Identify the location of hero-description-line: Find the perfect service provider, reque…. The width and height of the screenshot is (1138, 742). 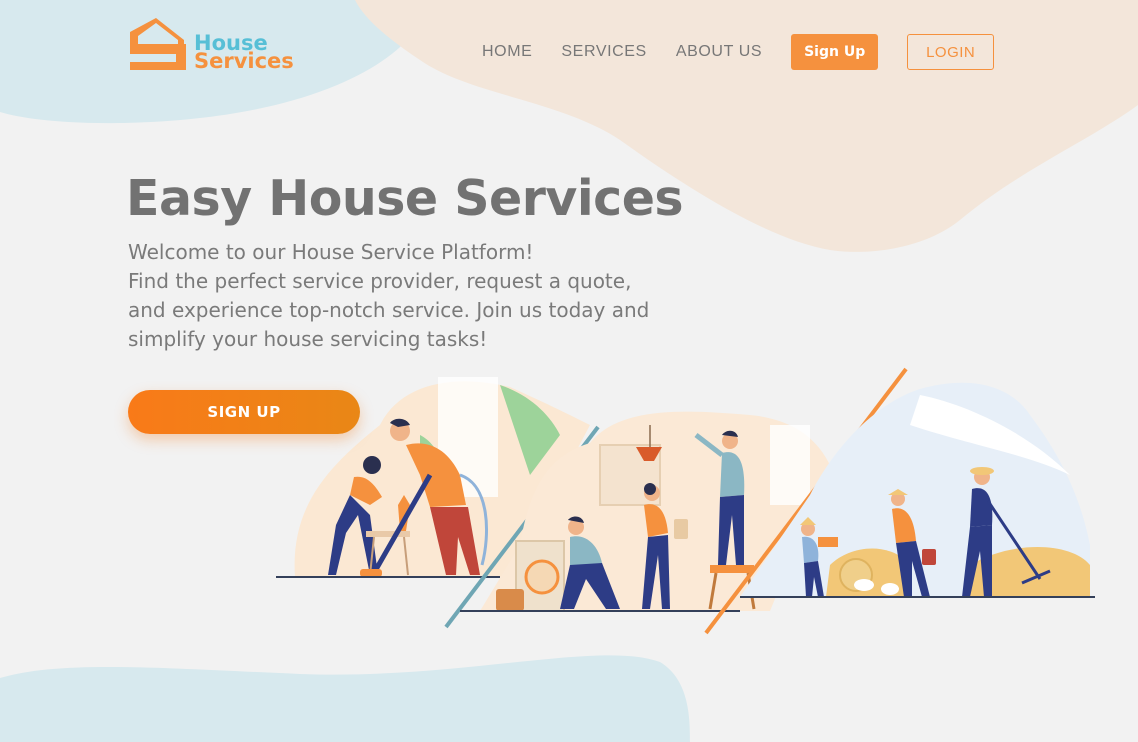
(380, 281).